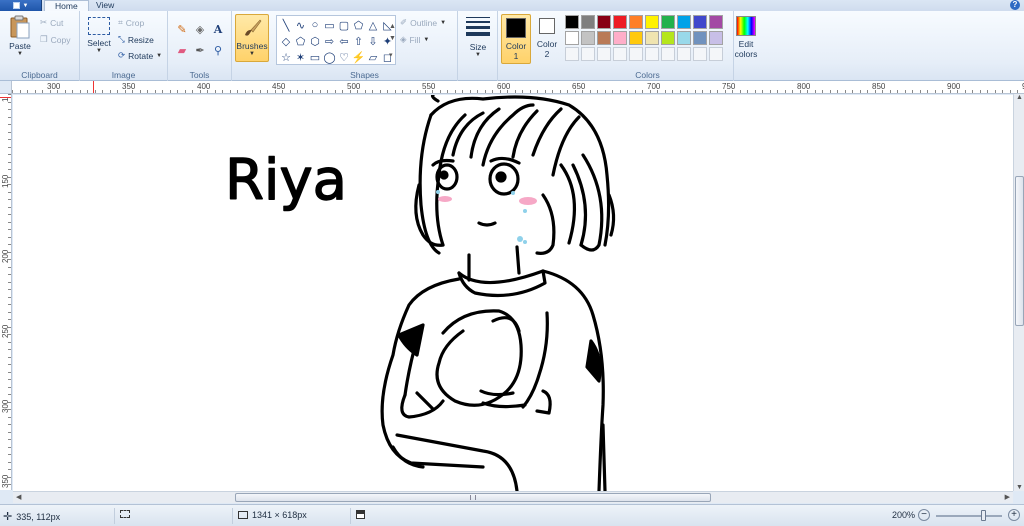 The width and height of the screenshot is (1024, 526). Describe the element at coordinates (182, 50) in the screenshot. I see `eraser-icon: ▰` at that location.